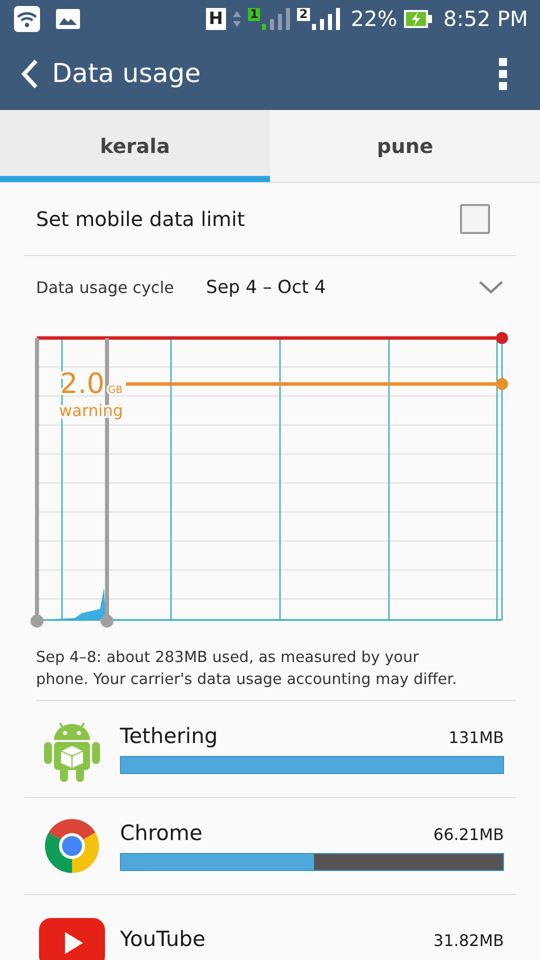 The height and width of the screenshot is (960, 540). I want to click on sim-badge: 1, so click(254, 14).